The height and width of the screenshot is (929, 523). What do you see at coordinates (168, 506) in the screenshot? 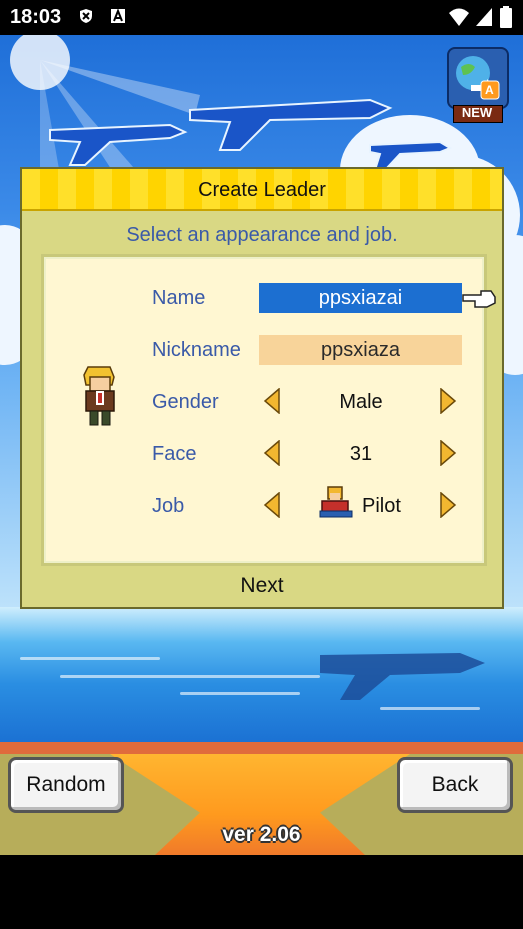
I see `job-label: Job` at bounding box center [168, 506].